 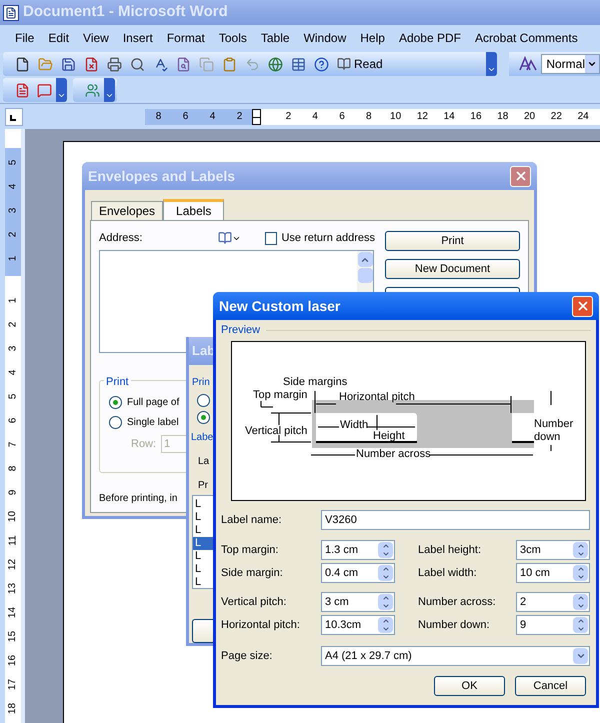 I want to click on diagram-label: Width, so click(x=354, y=425).